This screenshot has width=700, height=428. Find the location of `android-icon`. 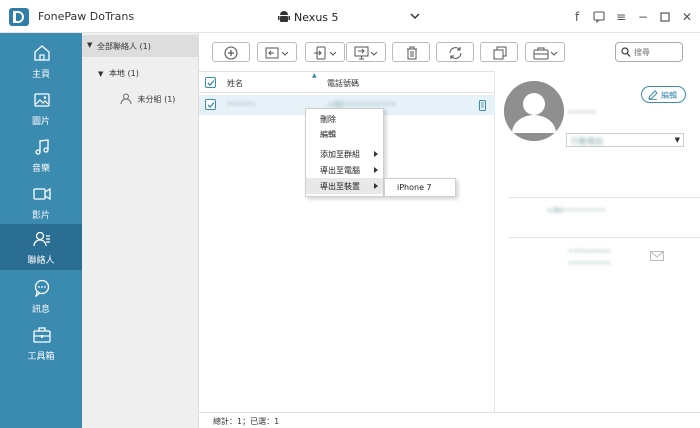

android-icon is located at coordinates (284, 16).